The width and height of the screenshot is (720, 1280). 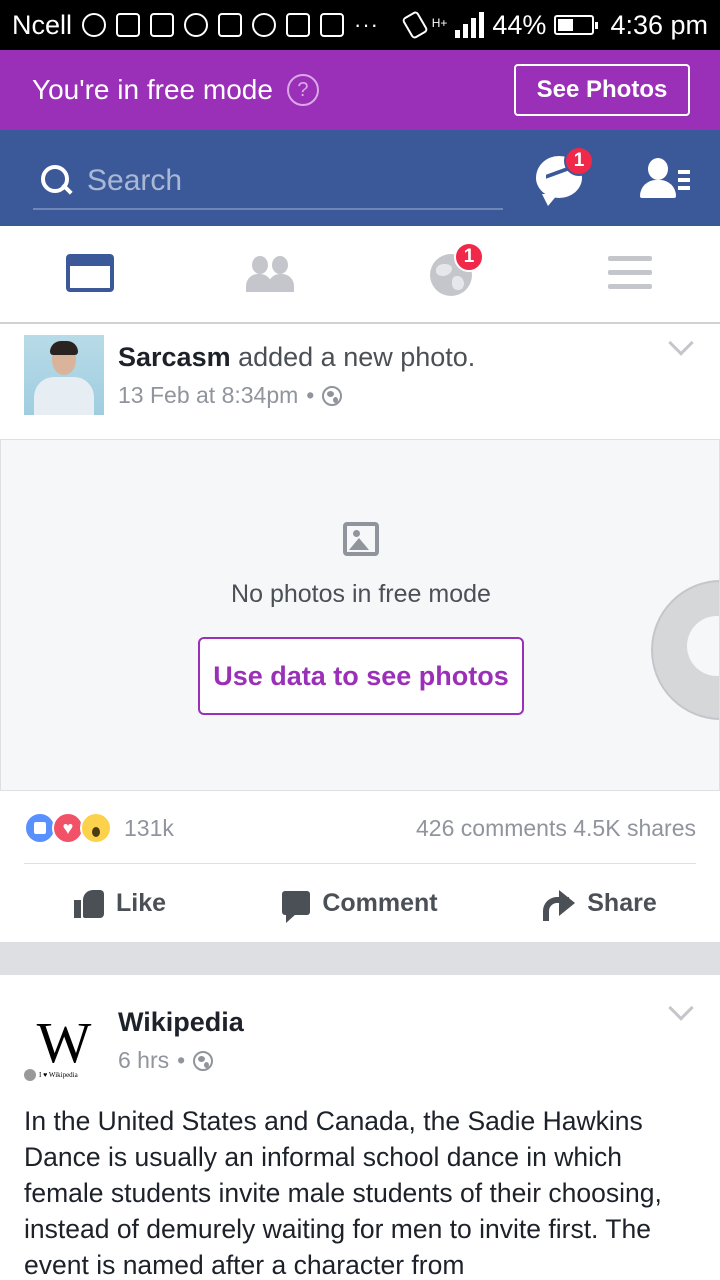 What do you see at coordinates (149, 827) in the screenshot?
I see `reactions-count: 131k` at bounding box center [149, 827].